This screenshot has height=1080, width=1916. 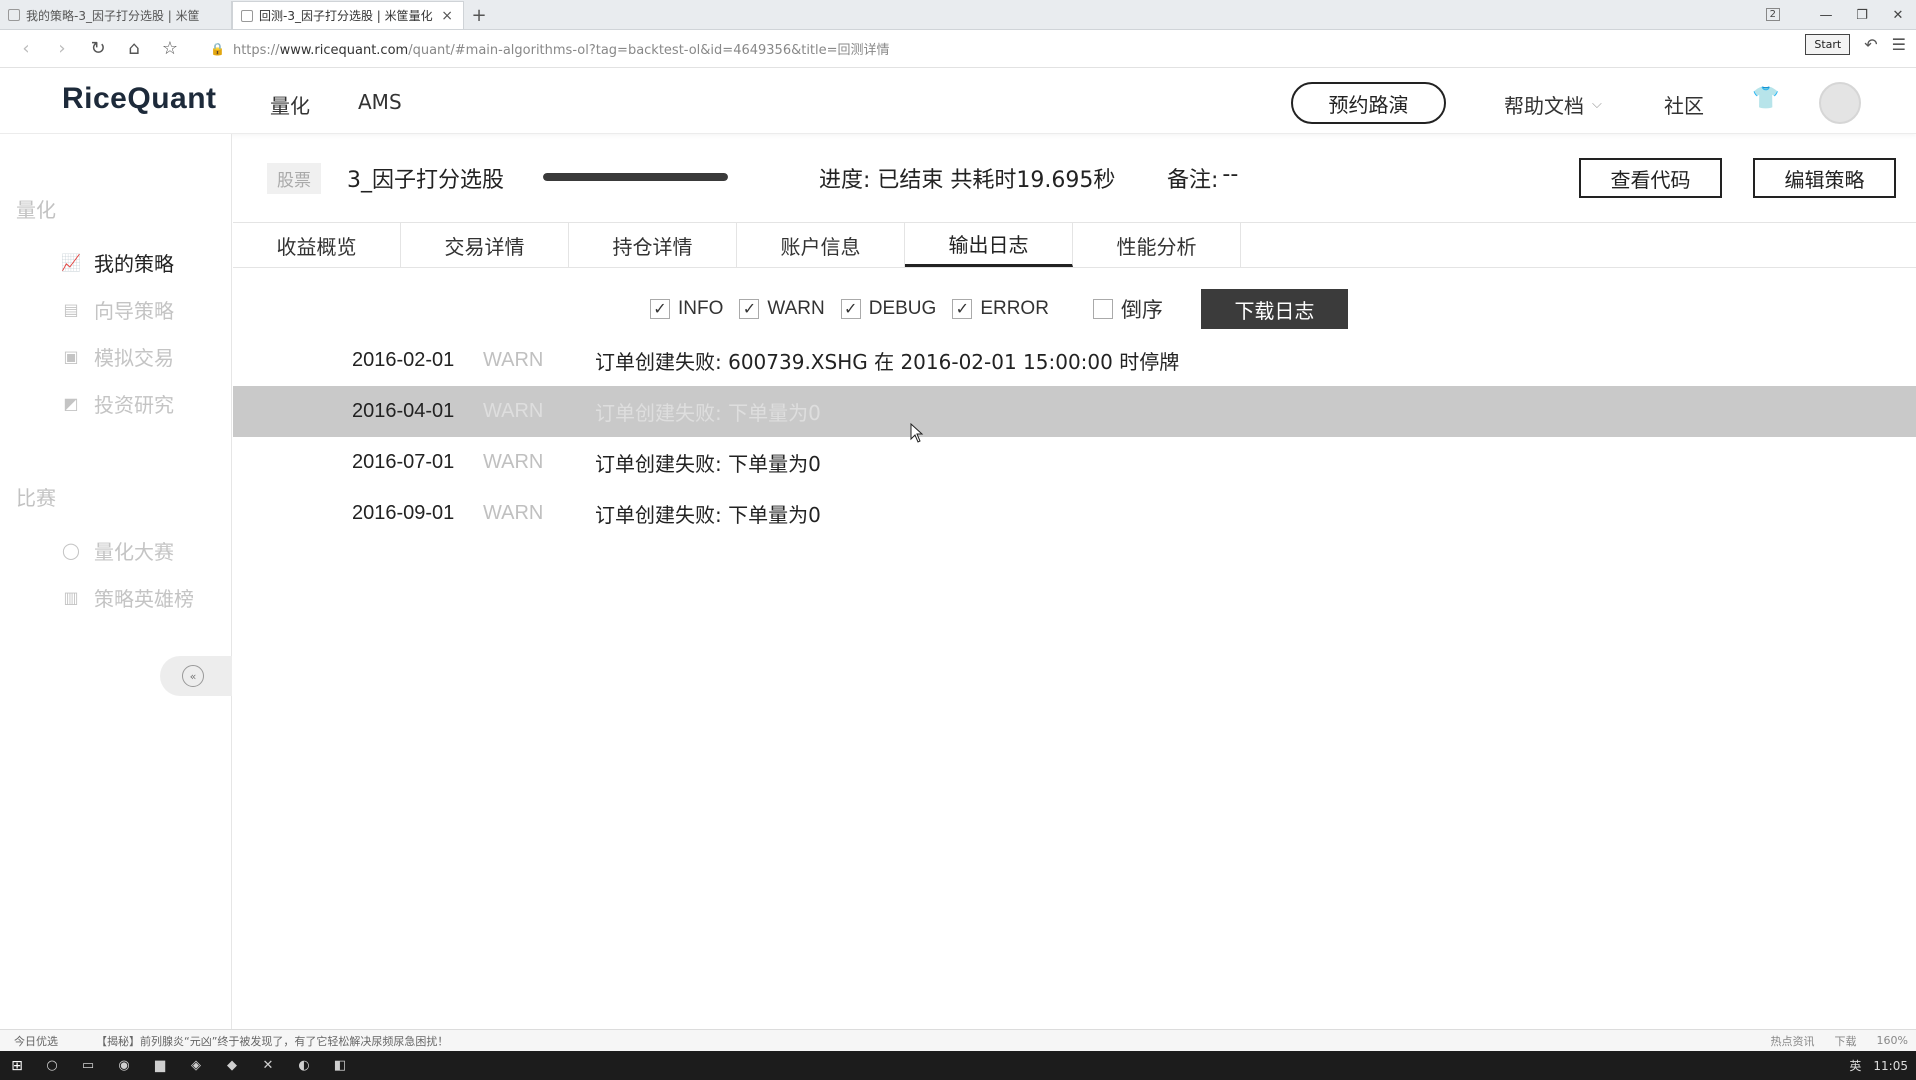 What do you see at coordinates (134, 49) in the screenshot?
I see `home-icon: ⌂` at bounding box center [134, 49].